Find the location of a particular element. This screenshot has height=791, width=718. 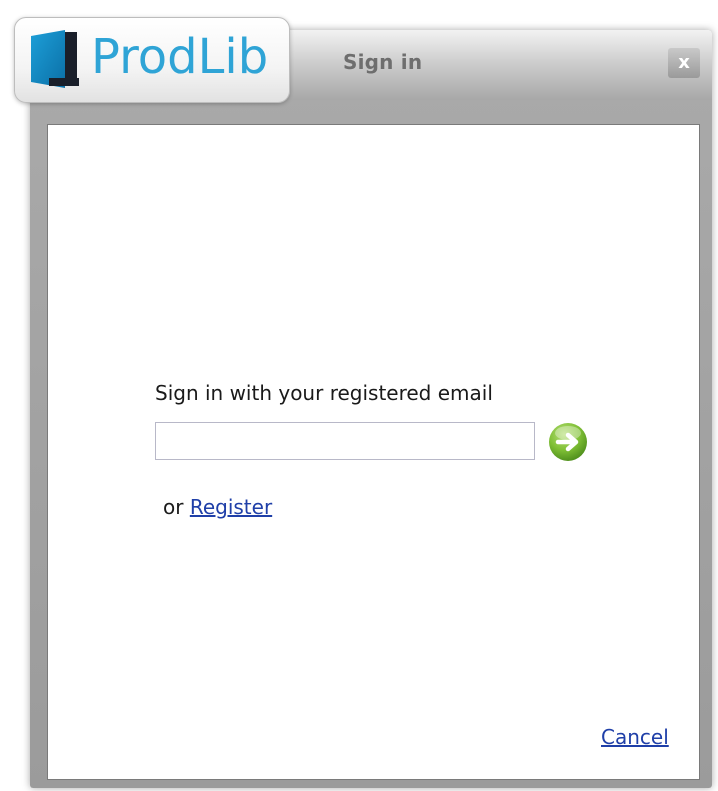

cancel-link-wrap: Cancel is located at coordinates (635, 737).